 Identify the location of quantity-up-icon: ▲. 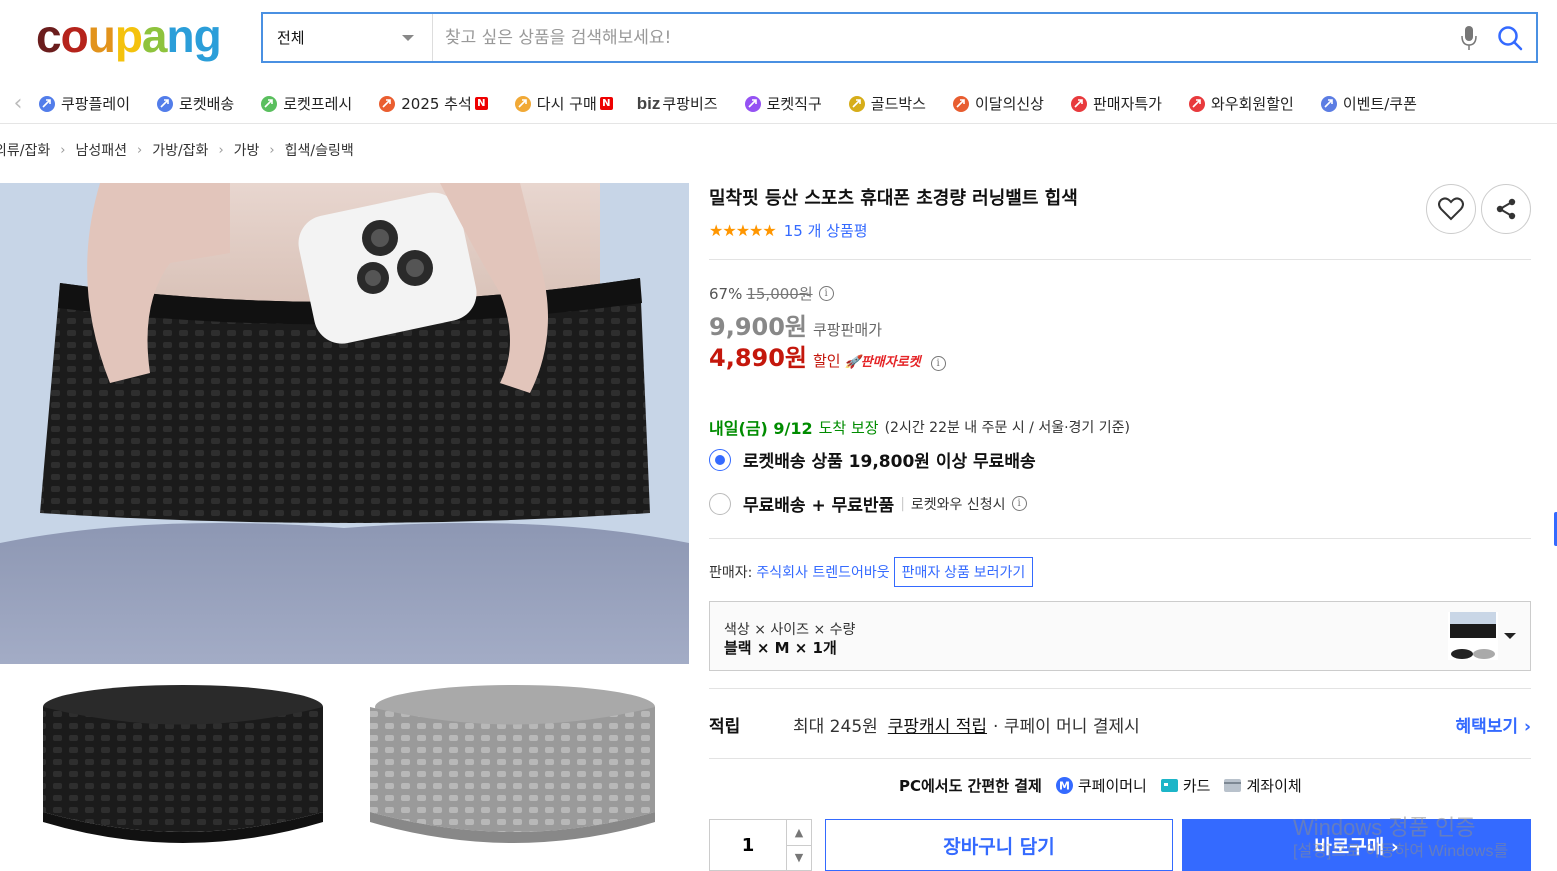
(799, 832).